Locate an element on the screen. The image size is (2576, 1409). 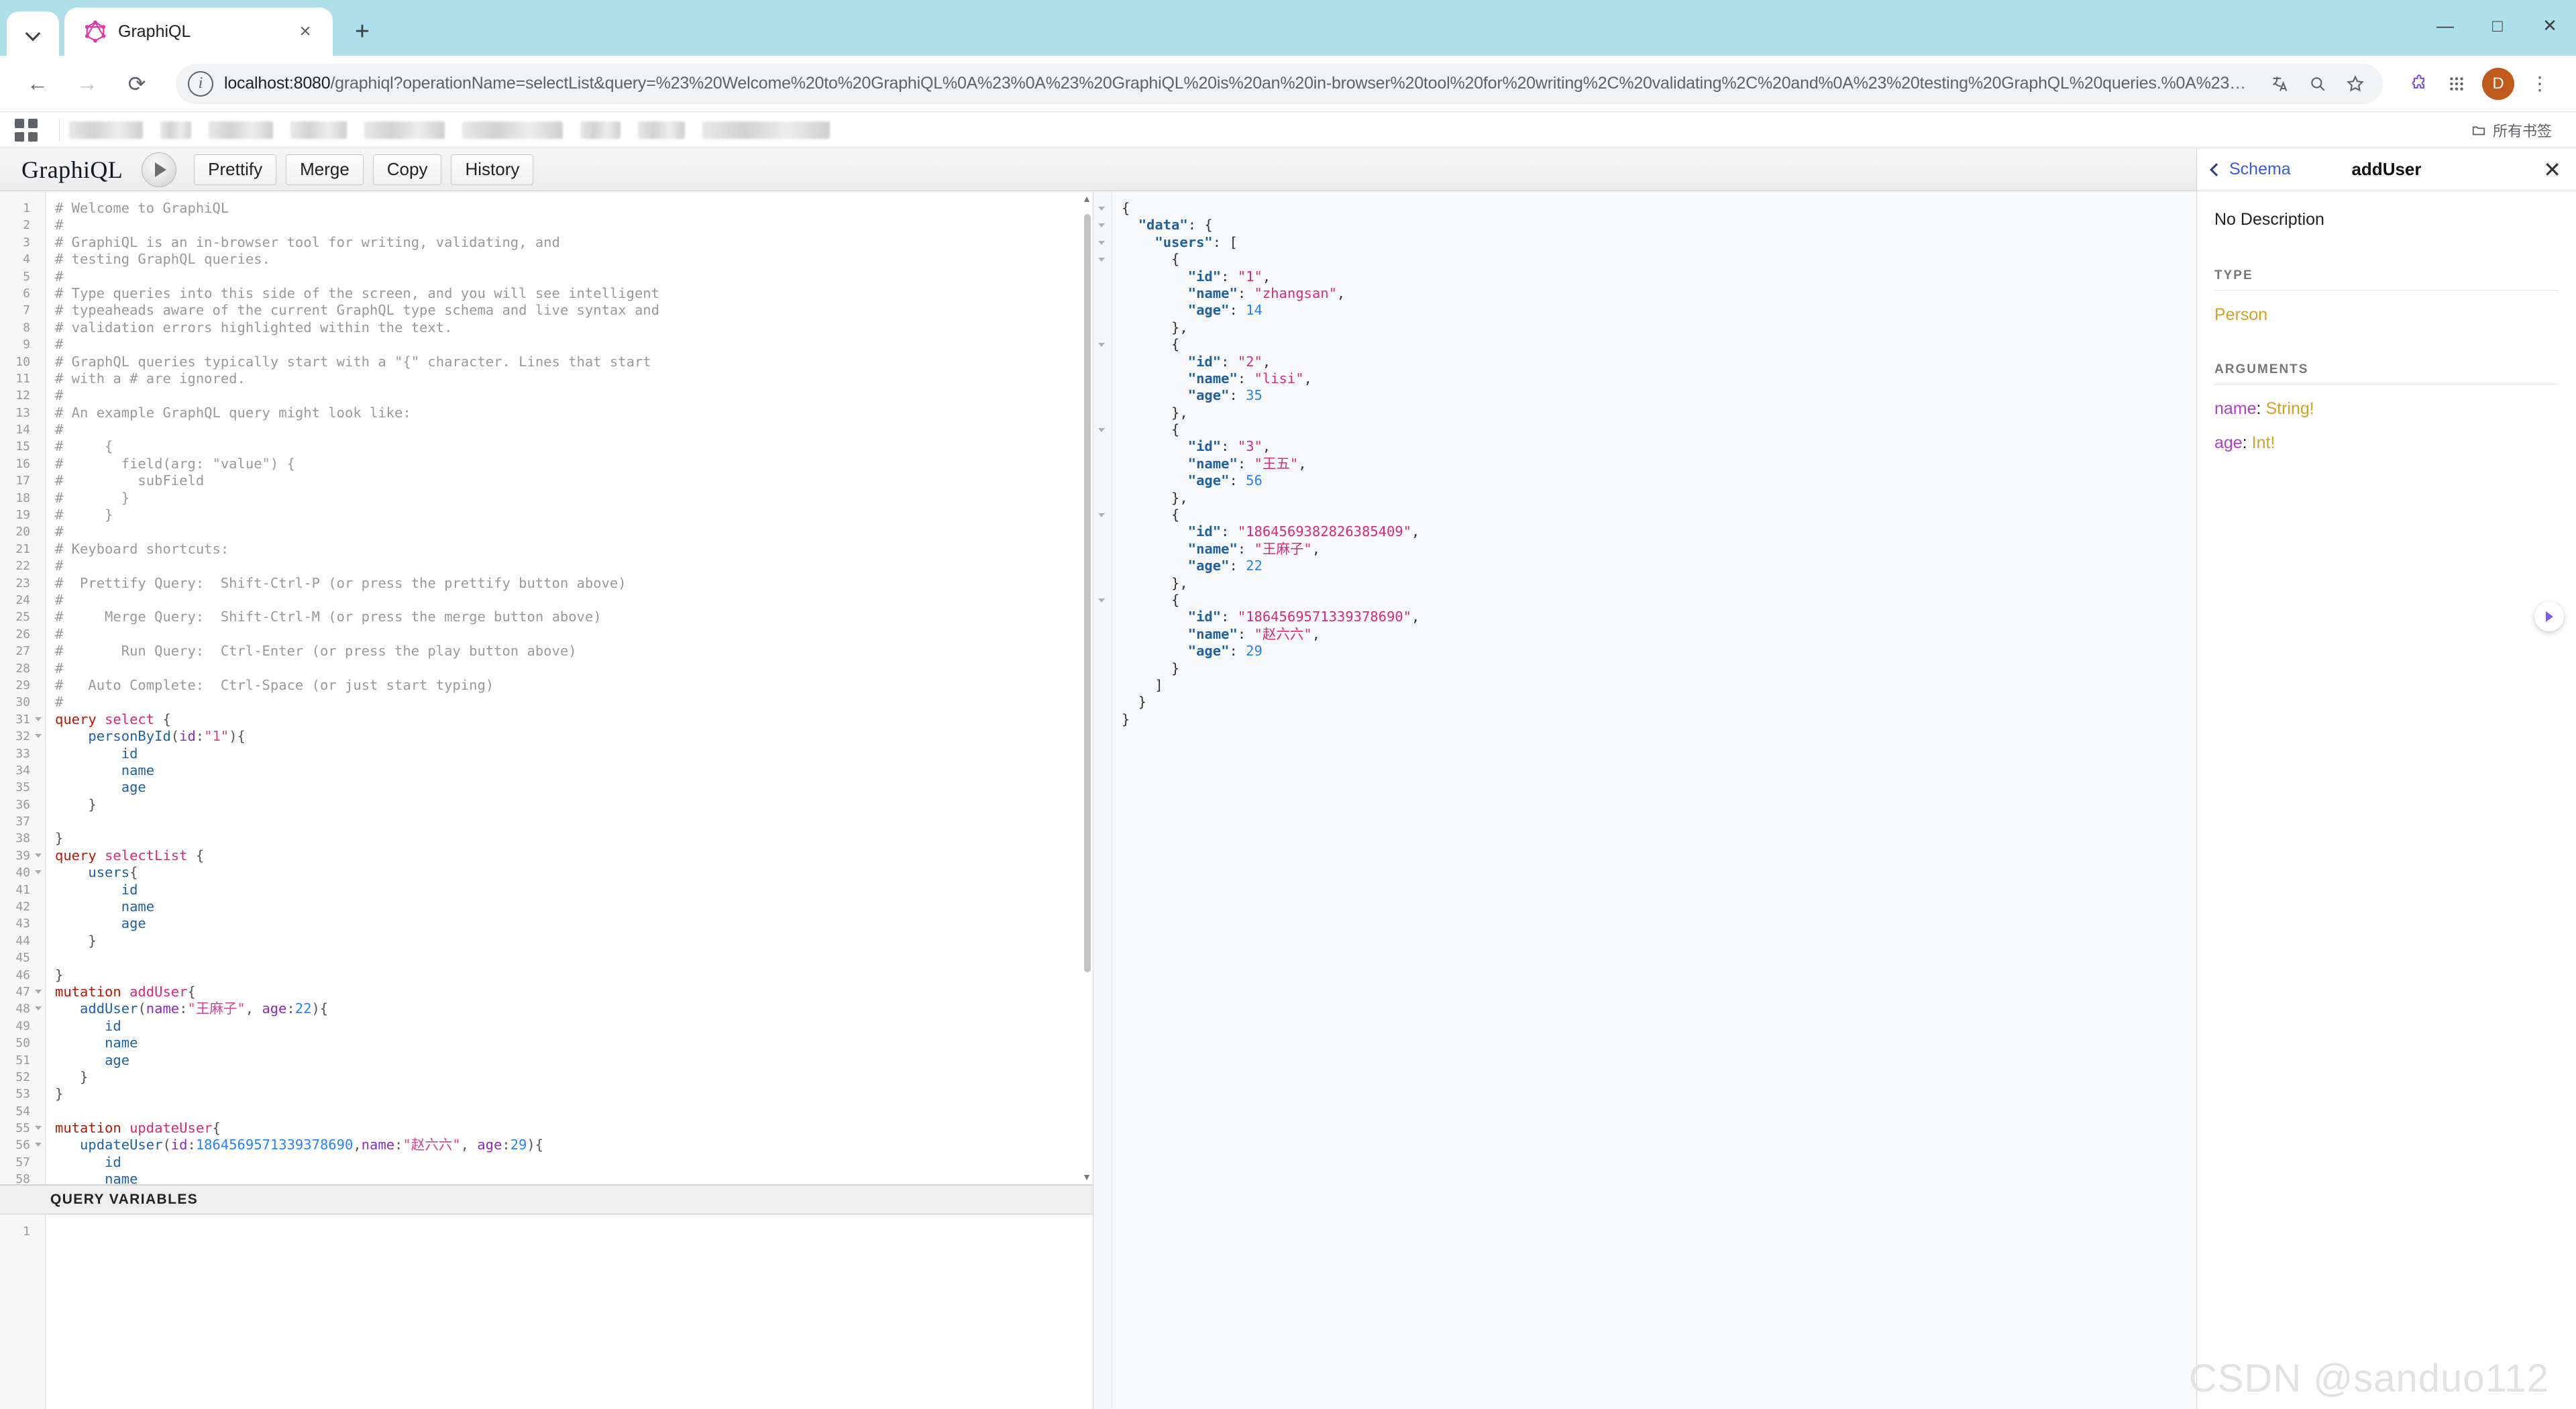
floating-action-button is located at coordinates (2549, 616).